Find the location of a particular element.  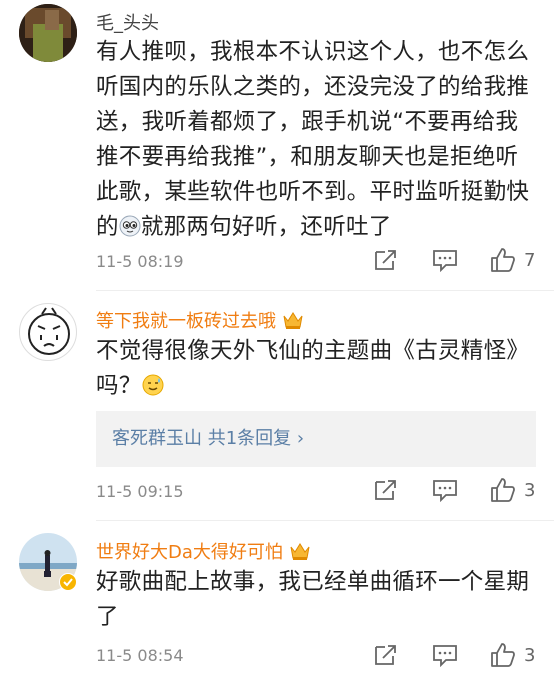

sweat-smile-emoji is located at coordinates (153, 389).